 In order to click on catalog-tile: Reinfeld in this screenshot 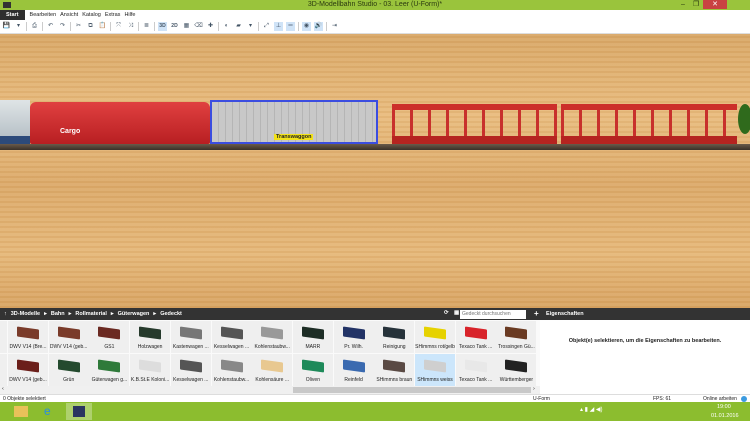, I will do `click(353, 370)`.